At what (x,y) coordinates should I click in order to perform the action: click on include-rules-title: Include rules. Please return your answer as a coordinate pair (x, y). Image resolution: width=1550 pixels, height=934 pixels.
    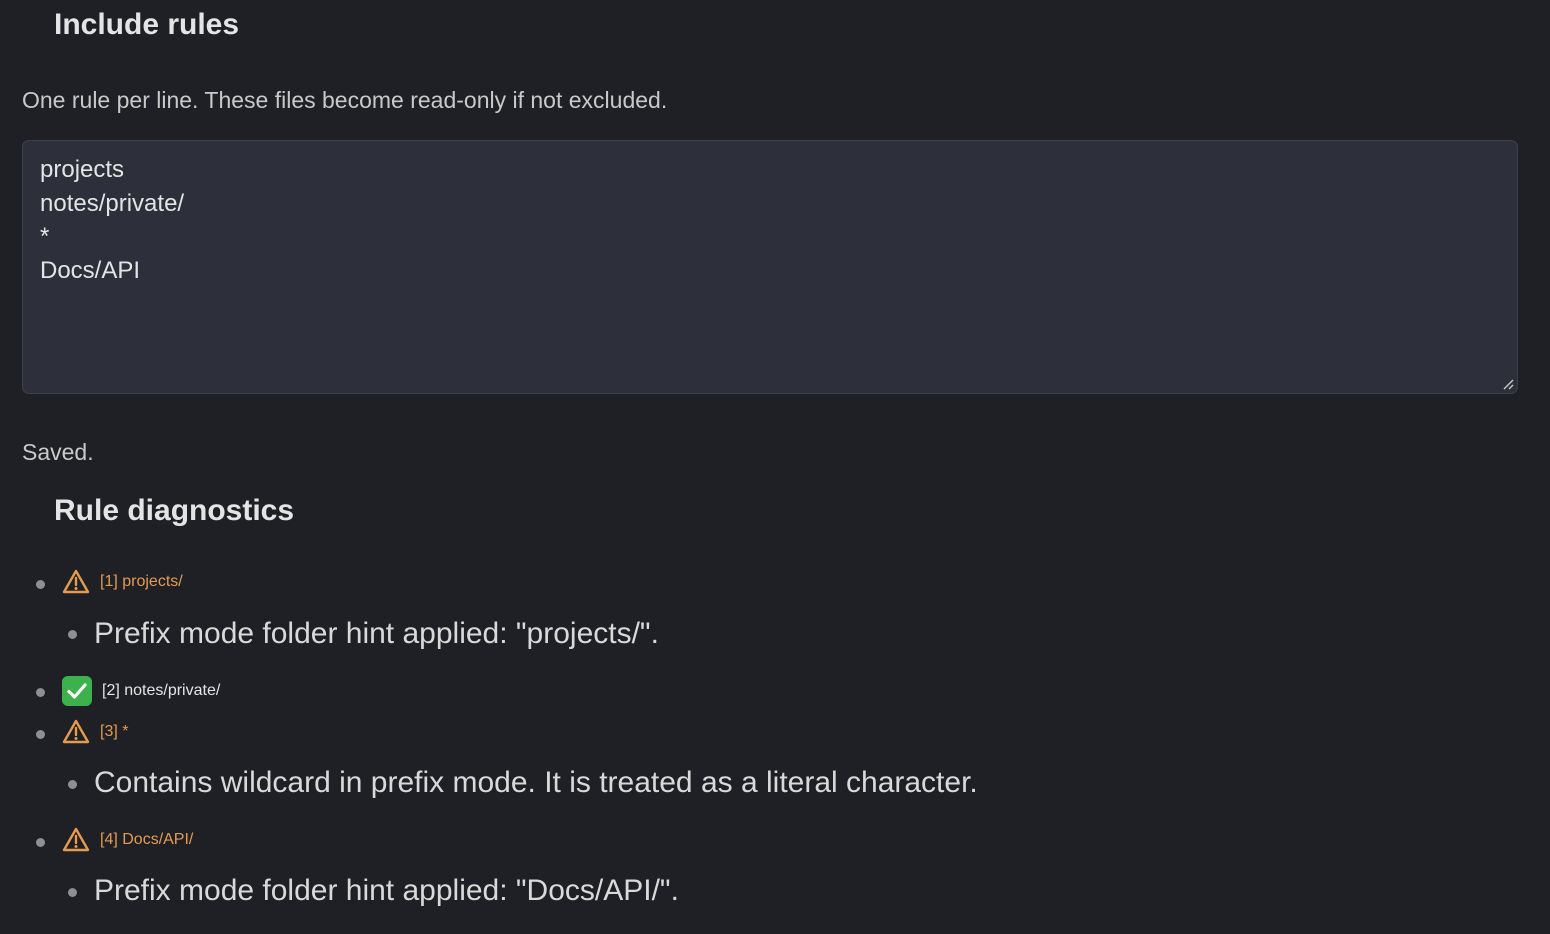
    Looking at the image, I should click on (147, 24).